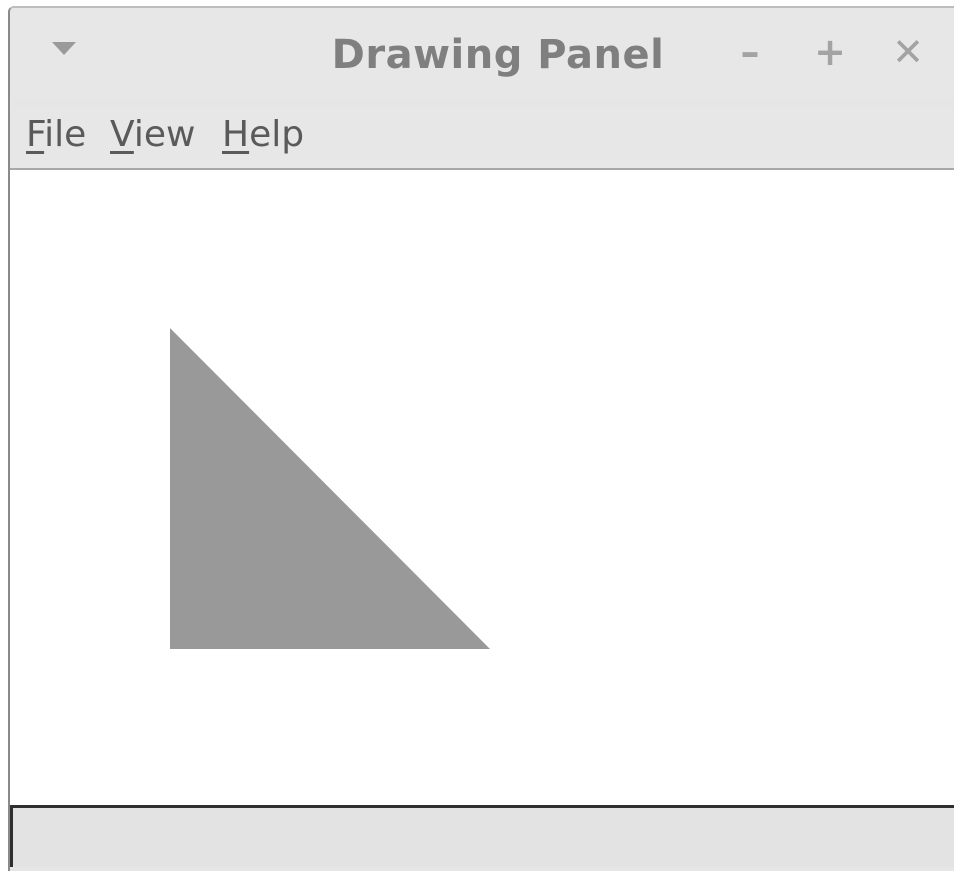  Describe the element at coordinates (236, 134) in the screenshot. I see `menu-help-mnemonic: H` at that location.